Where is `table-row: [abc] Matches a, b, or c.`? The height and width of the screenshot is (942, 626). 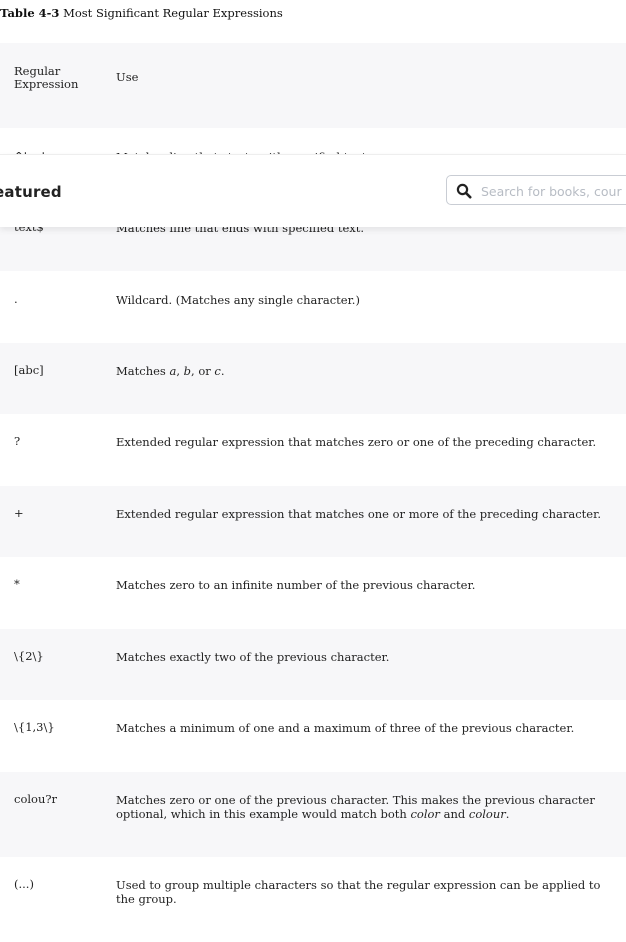 table-row: [abc] Matches a, b, or c. is located at coordinates (313, 378).